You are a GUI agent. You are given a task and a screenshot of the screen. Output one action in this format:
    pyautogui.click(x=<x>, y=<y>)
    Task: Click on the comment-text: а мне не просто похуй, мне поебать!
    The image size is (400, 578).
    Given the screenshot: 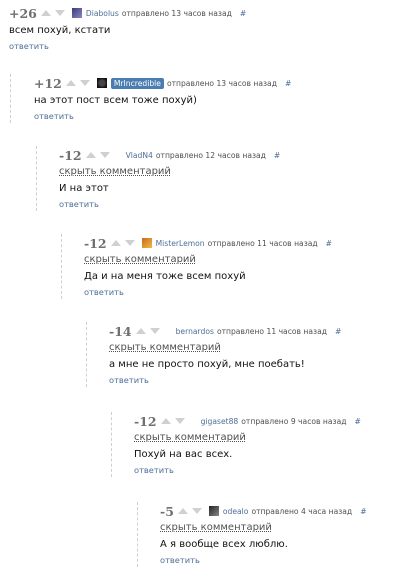 What is the action you would take?
    pyautogui.click(x=207, y=364)
    